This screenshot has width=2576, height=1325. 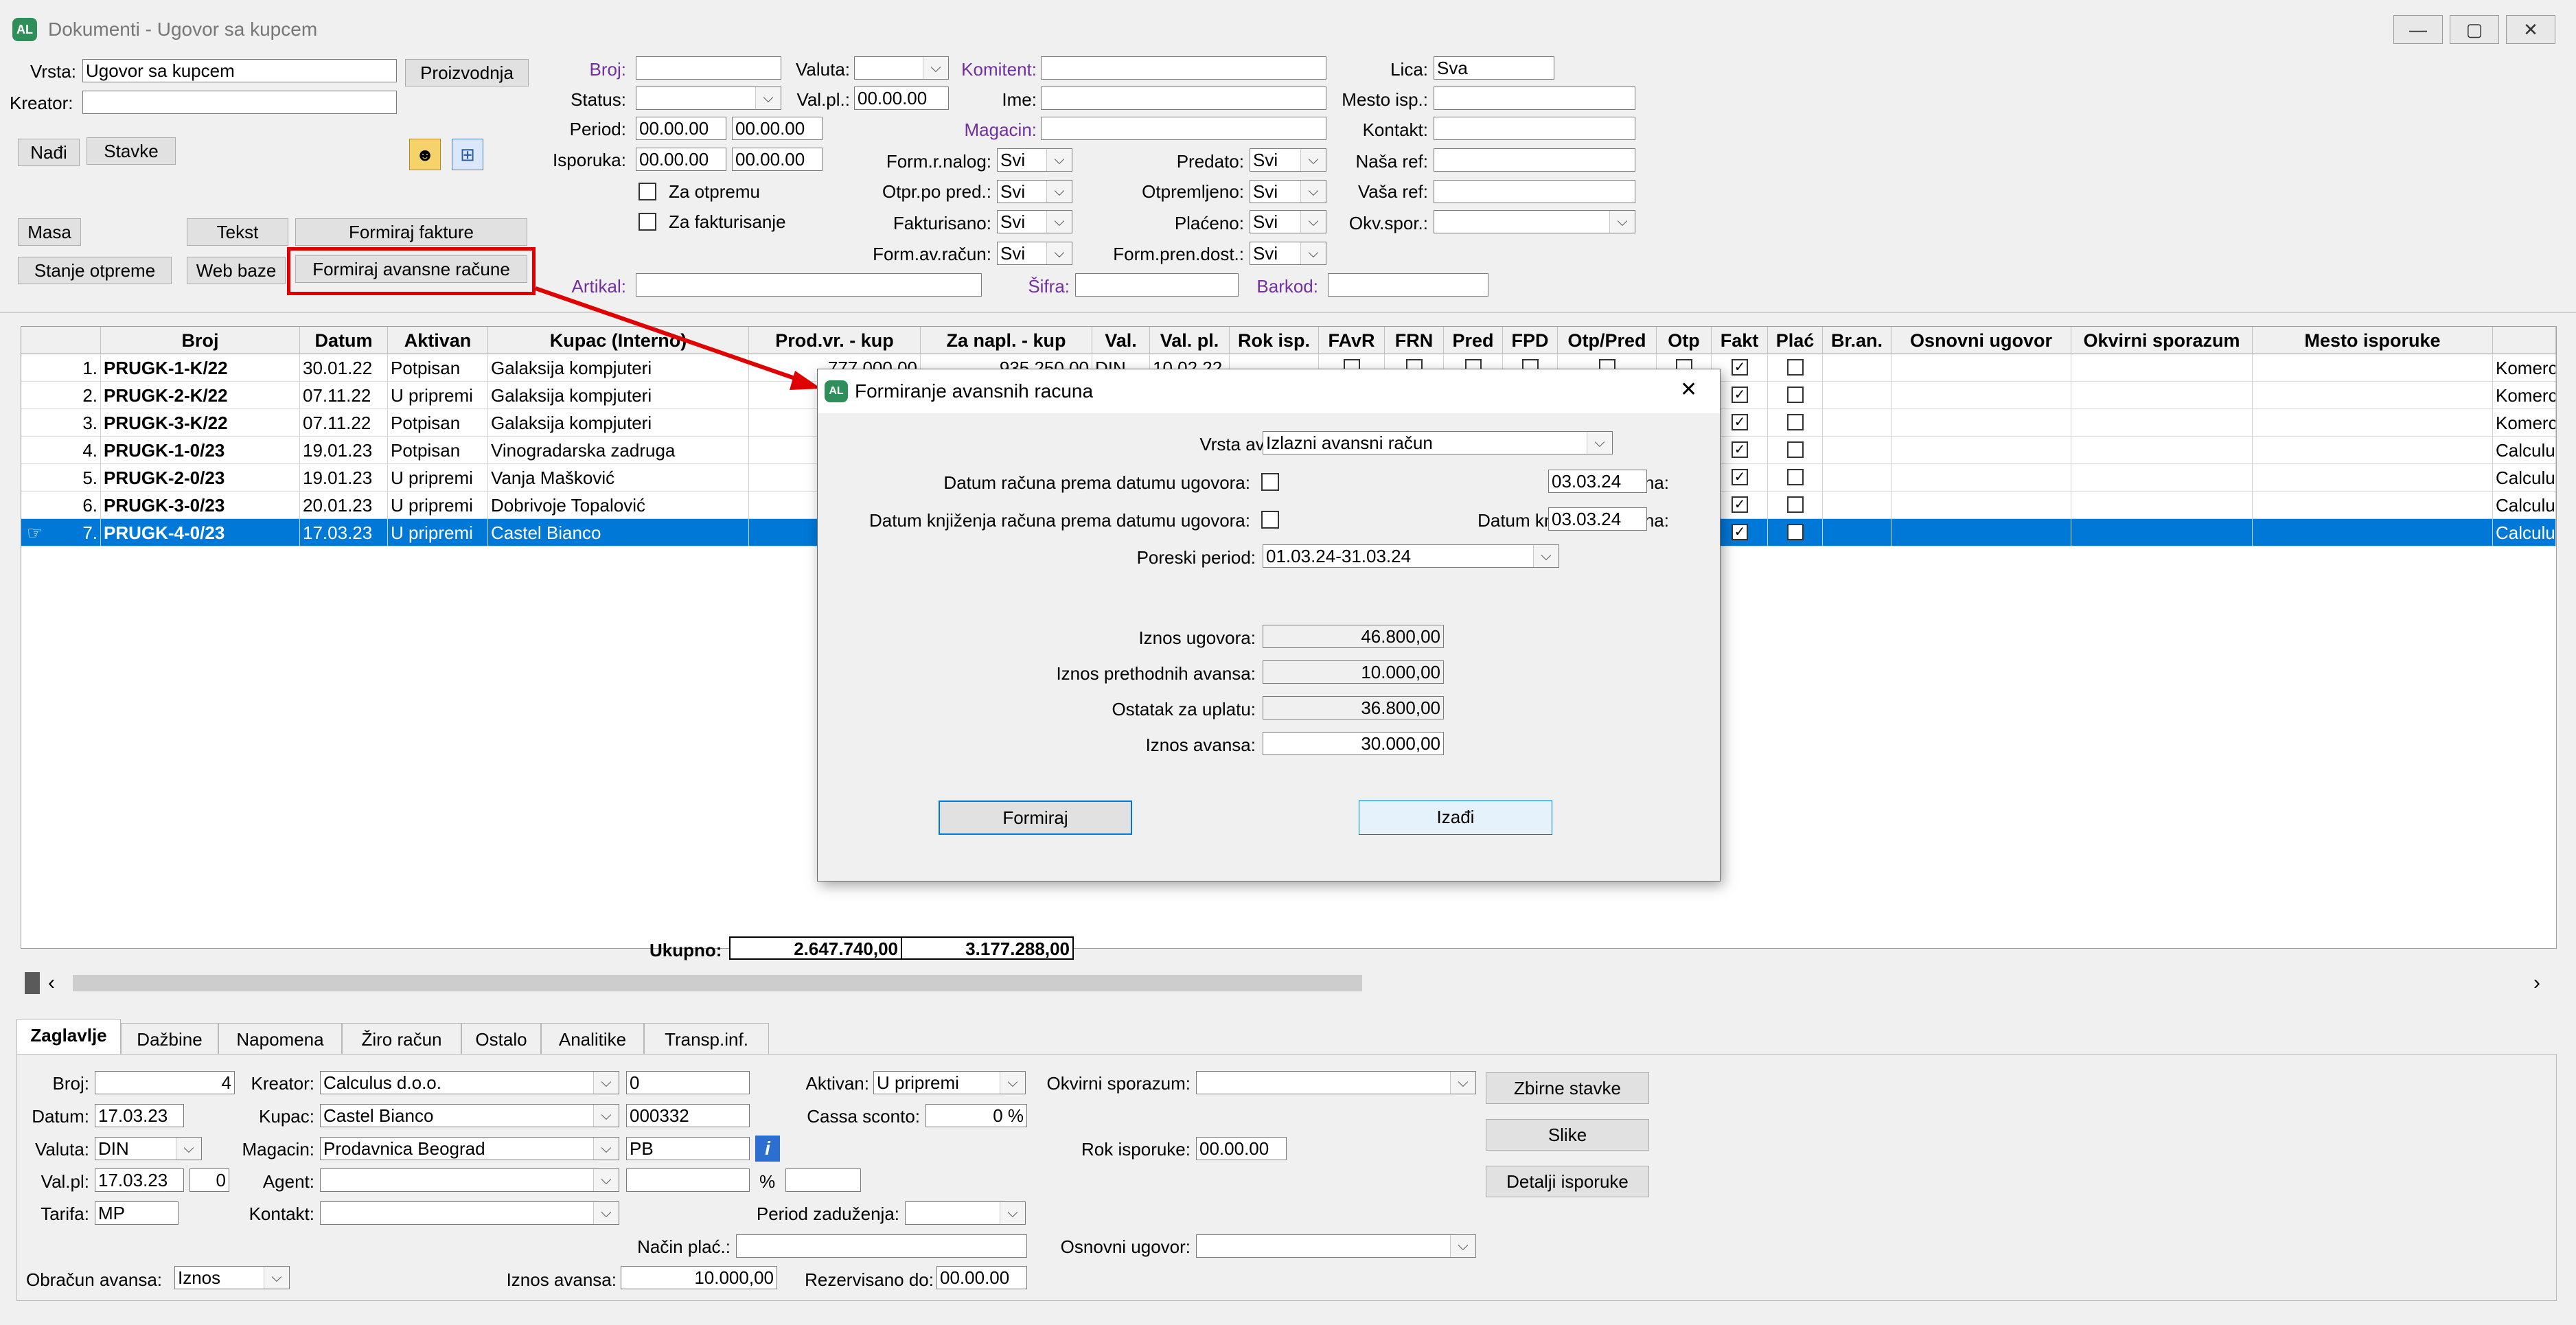 What do you see at coordinates (1688, 390) in the screenshot?
I see `dialog-close-button: ✕` at bounding box center [1688, 390].